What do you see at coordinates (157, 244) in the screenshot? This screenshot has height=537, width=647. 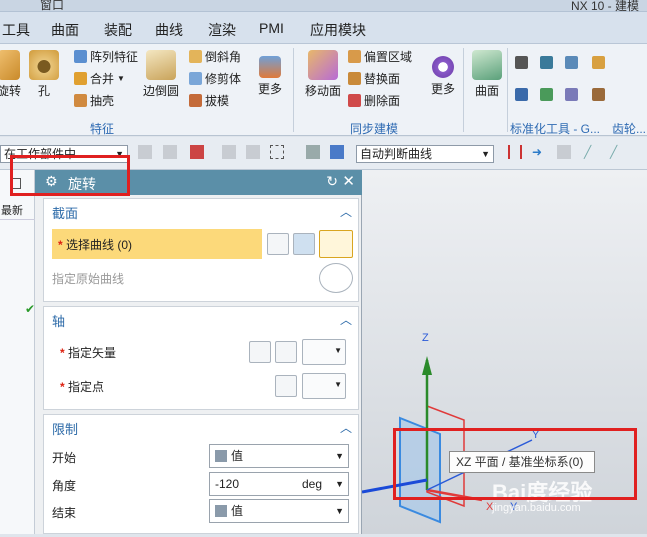 I see `select-curve-row: * 选择曲线 (0)` at bounding box center [157, 244].